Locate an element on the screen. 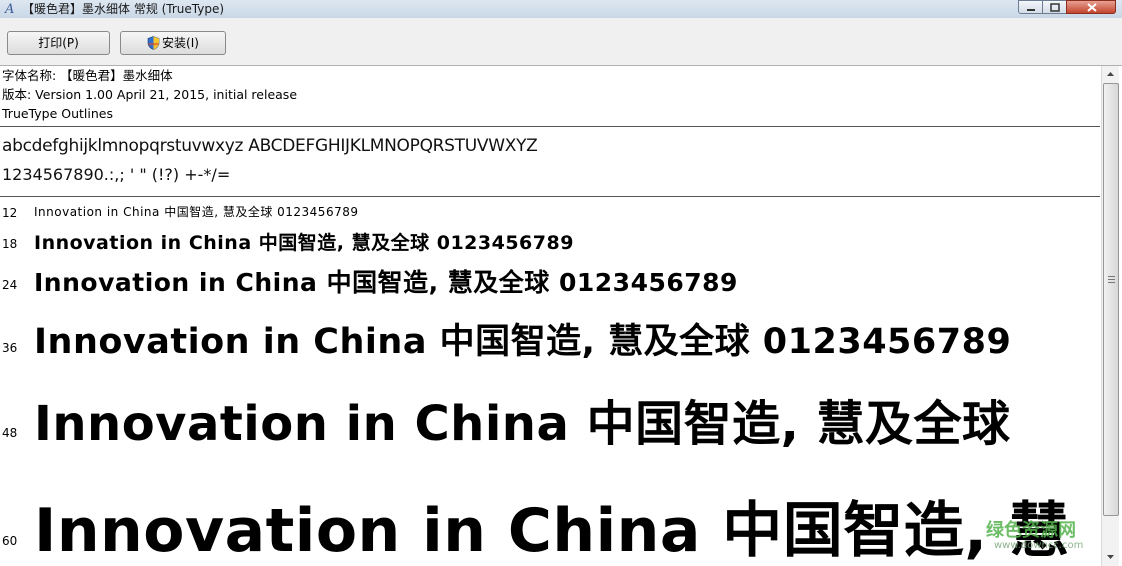 Image resolution: width=1122 pixels, height=566 pixels. size-label: 36 is located at coordinates (10, 348).